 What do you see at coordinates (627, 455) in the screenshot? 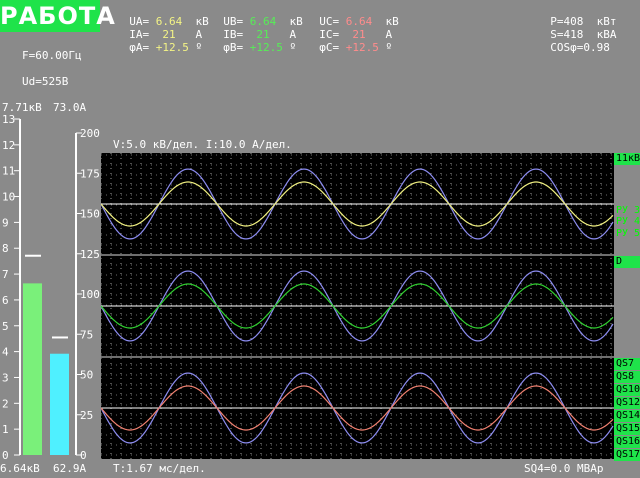
I see `tag-qs17: QS17` at bounding box center [627, 455].